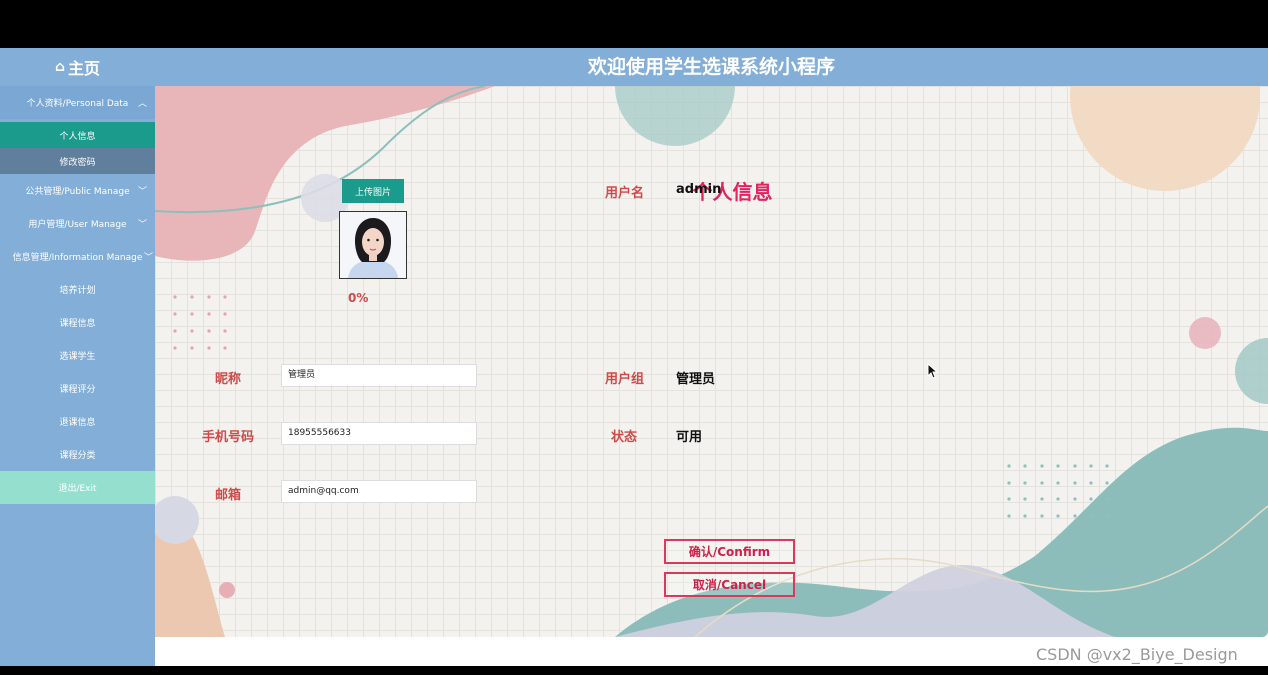  I want to click on home-link: ⌂ 主页, so click(77, 67).